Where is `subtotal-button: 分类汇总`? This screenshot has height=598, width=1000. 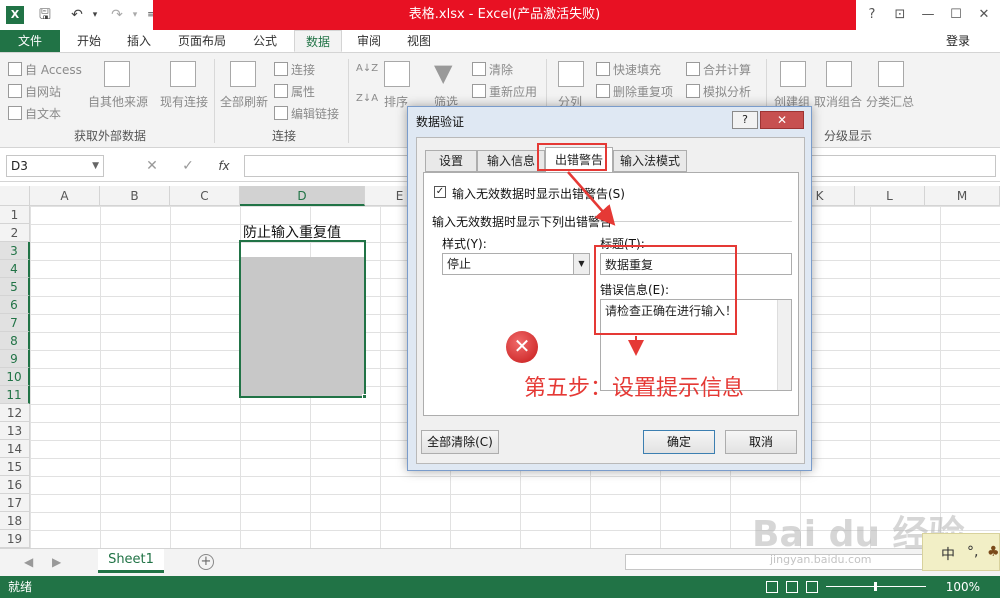 subtotal-button: 分类汇总 is located at coordinates (890, 101).